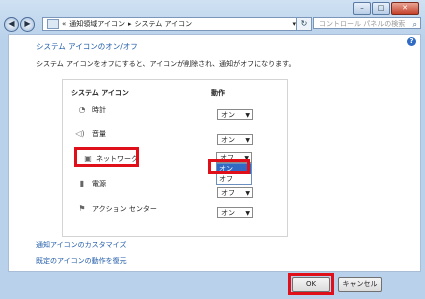  I want to click on help-icon: ?, so click(411, 41).